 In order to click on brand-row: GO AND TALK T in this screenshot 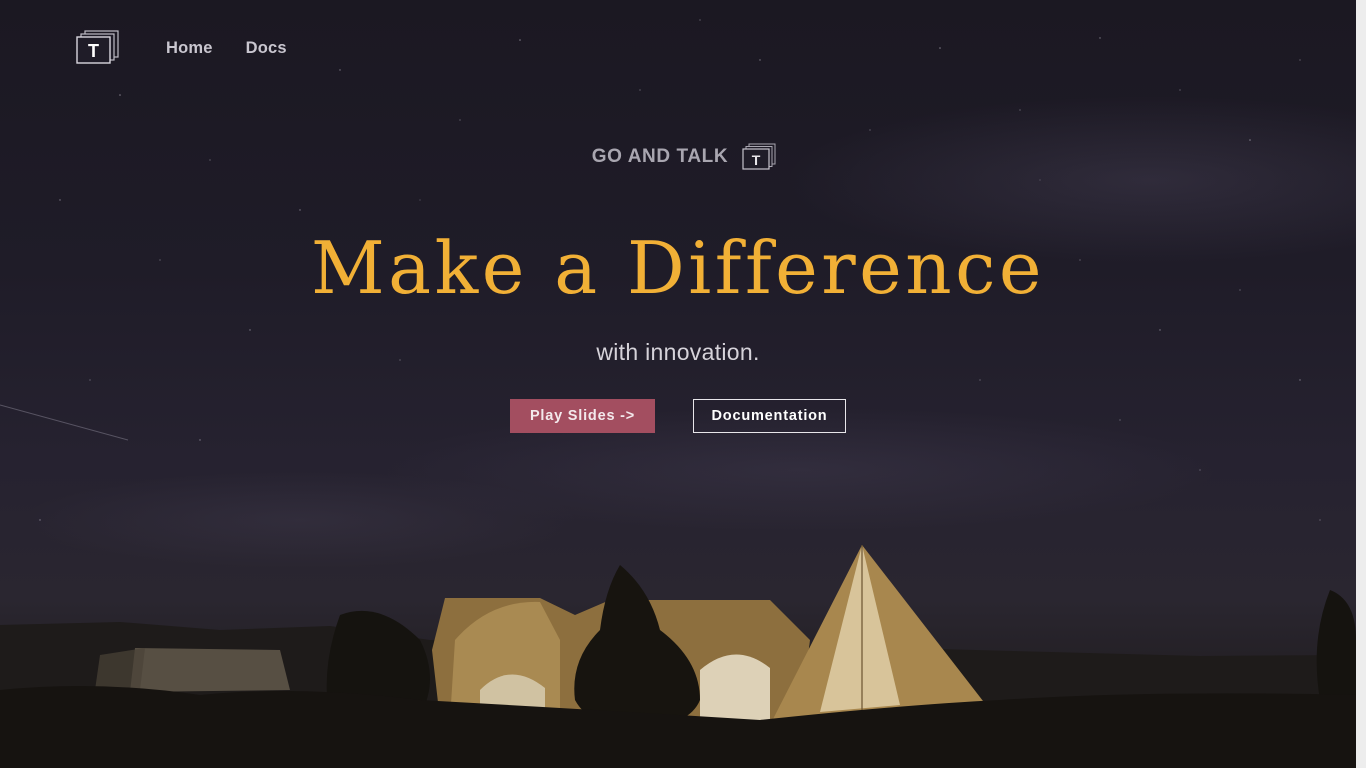, I will do `click(678, 157)`.